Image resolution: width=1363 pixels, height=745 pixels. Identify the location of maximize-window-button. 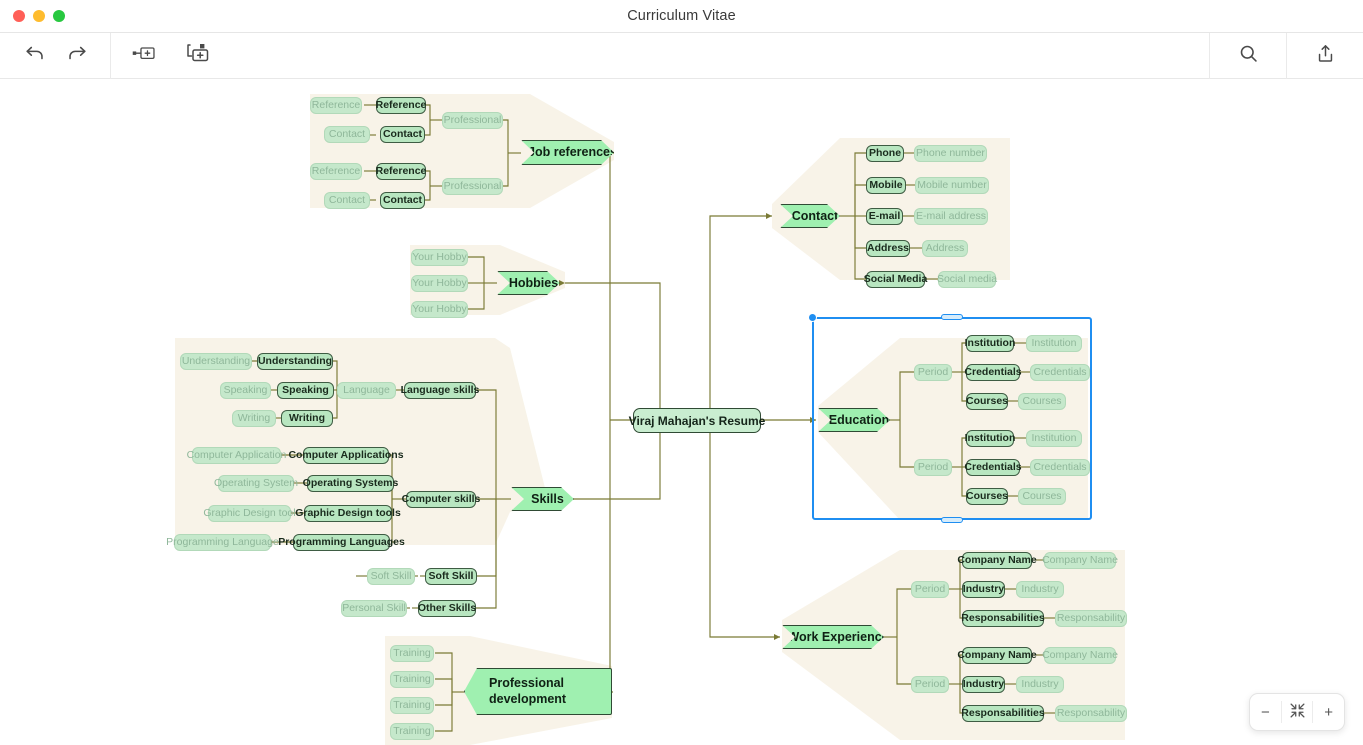
(59, 16).